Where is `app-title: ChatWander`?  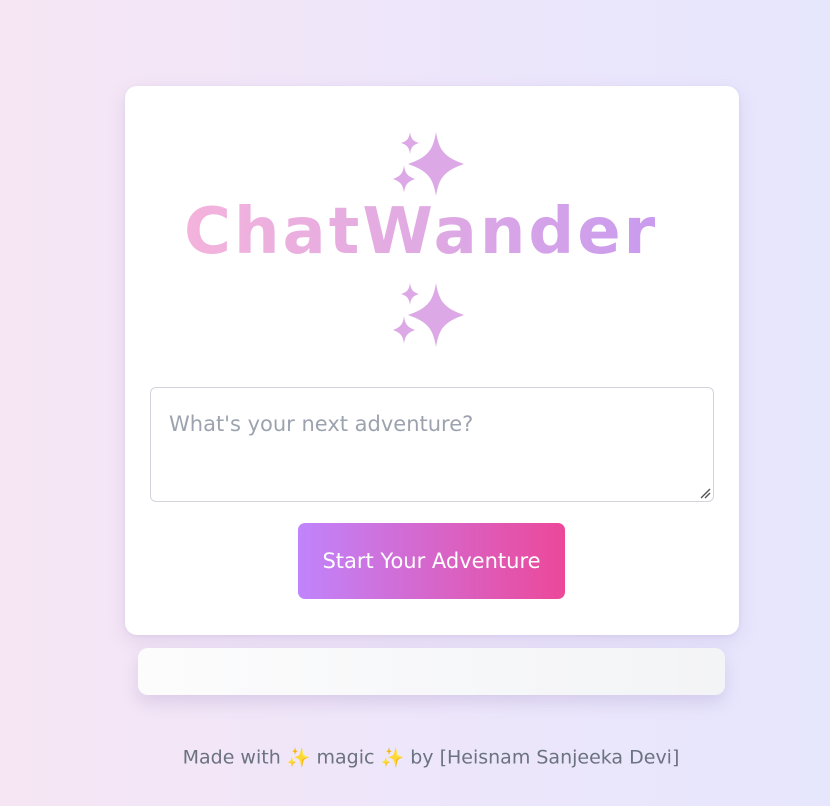 app-title: ChatWander is located at coordinates (421, 232).